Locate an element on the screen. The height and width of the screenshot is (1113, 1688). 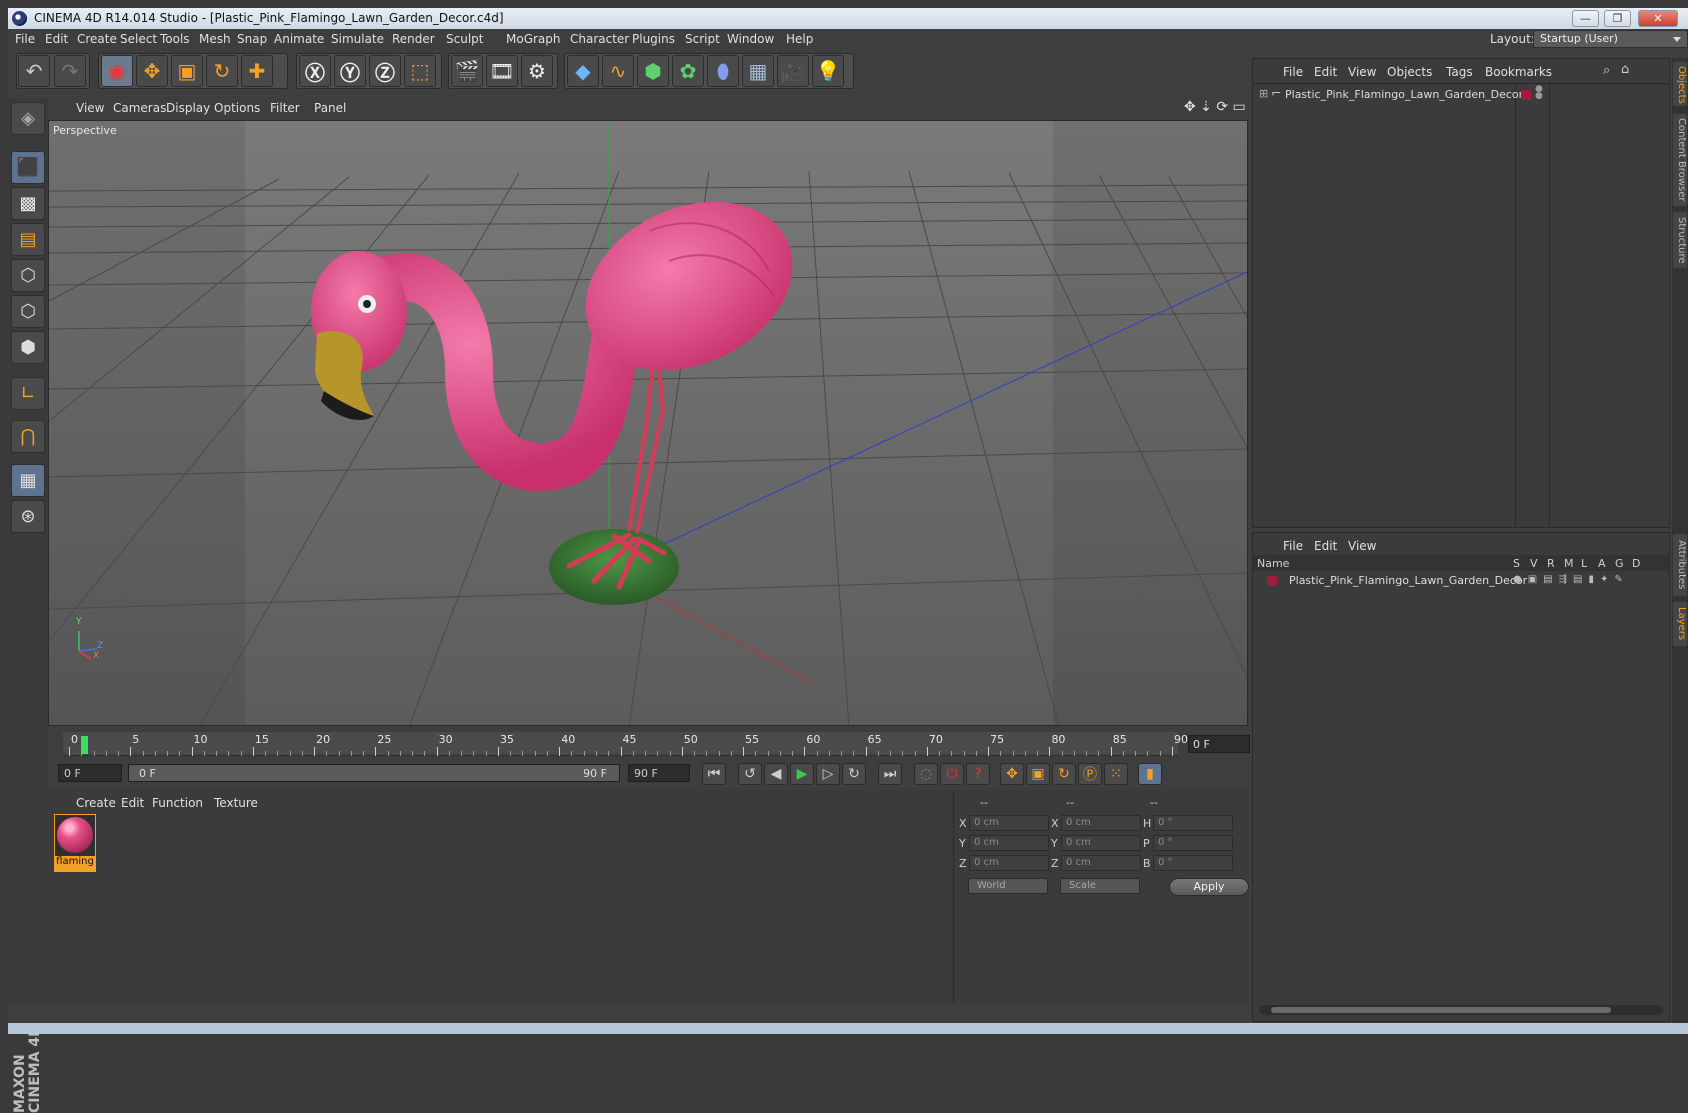
edges-mode-icon: ⬡ is located at coordinates (28, 311).